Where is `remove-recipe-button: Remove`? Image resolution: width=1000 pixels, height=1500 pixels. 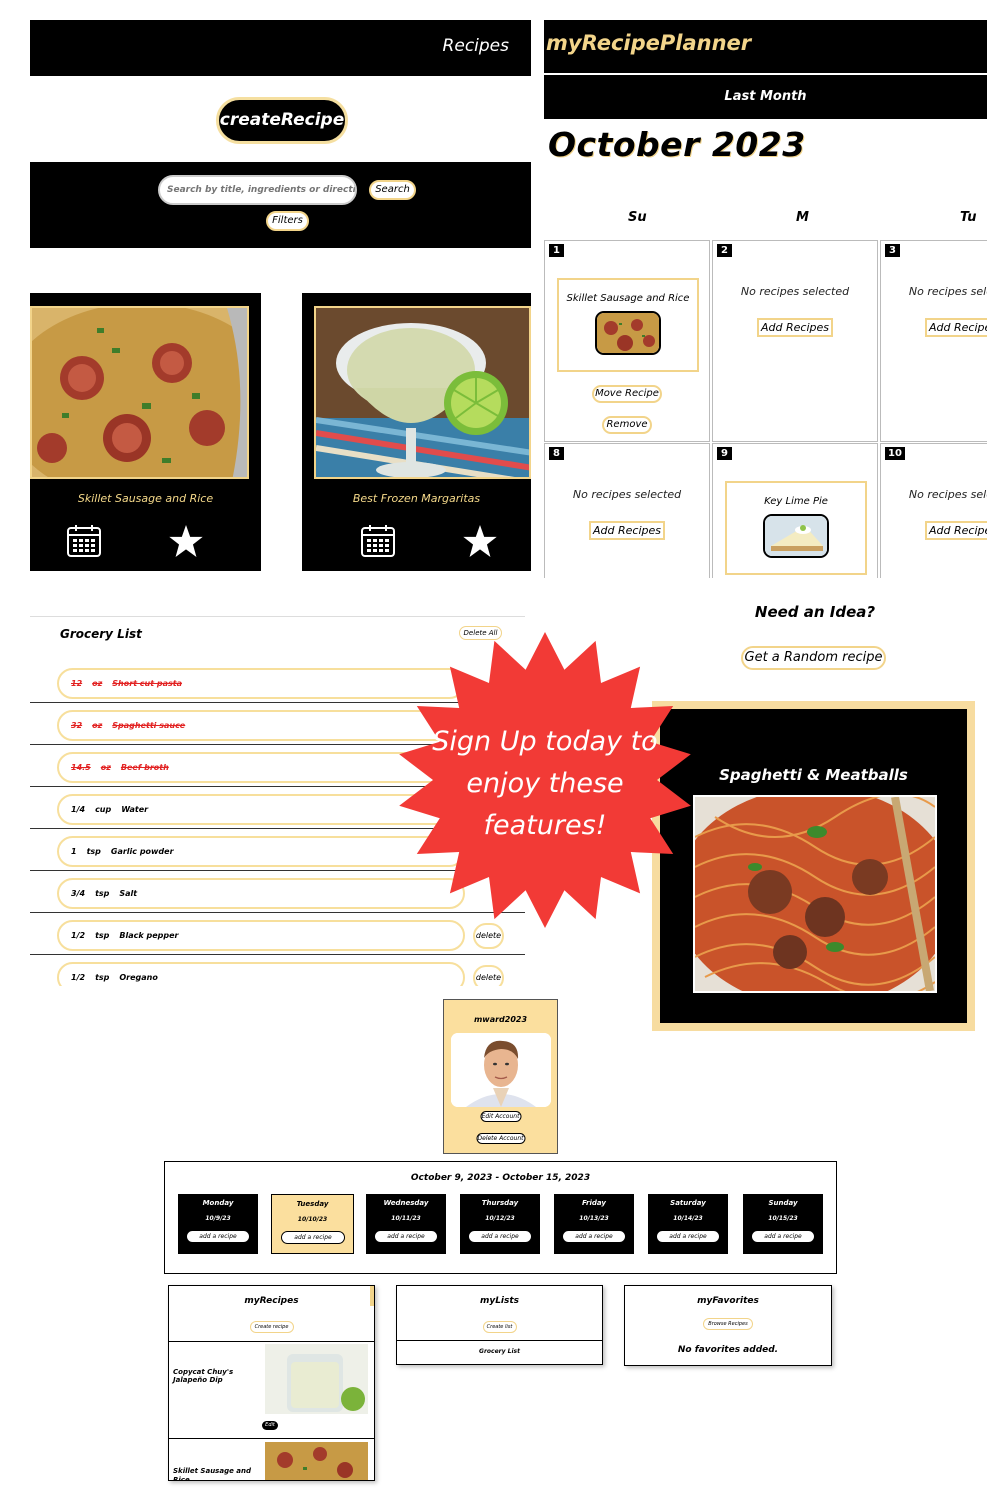
remove-recipe-button: Remove is located at coordinates (627, 425).